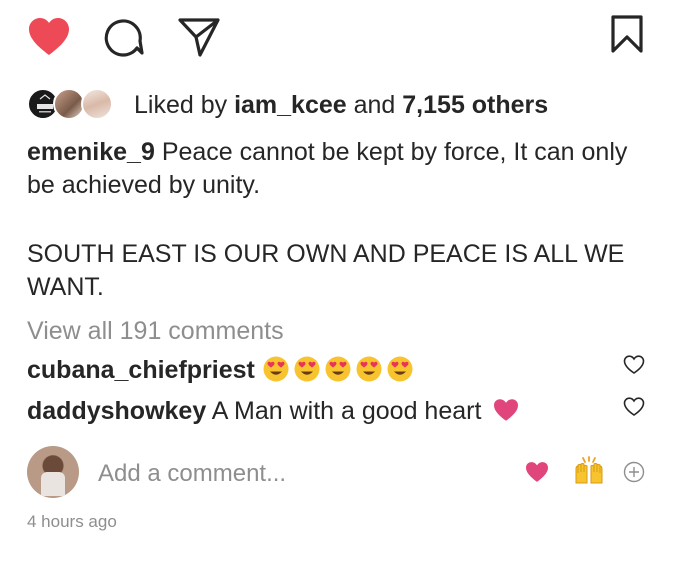  I want to click on raising-hands-emoji, so click(589, 470).